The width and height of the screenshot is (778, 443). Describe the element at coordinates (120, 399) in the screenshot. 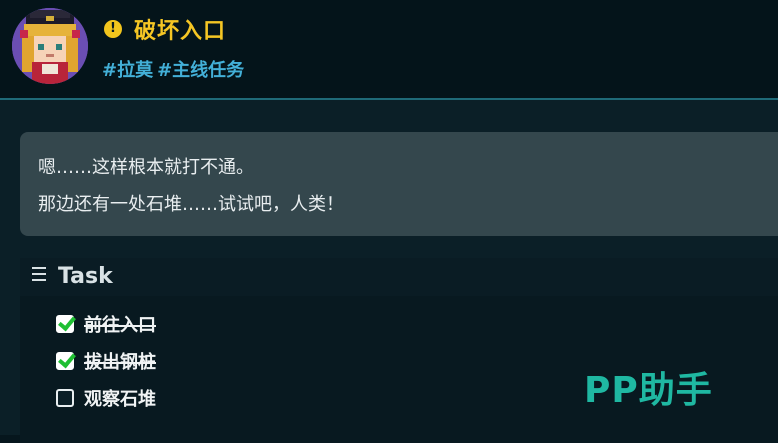

I see `task-label: 观察石堆` at that location.